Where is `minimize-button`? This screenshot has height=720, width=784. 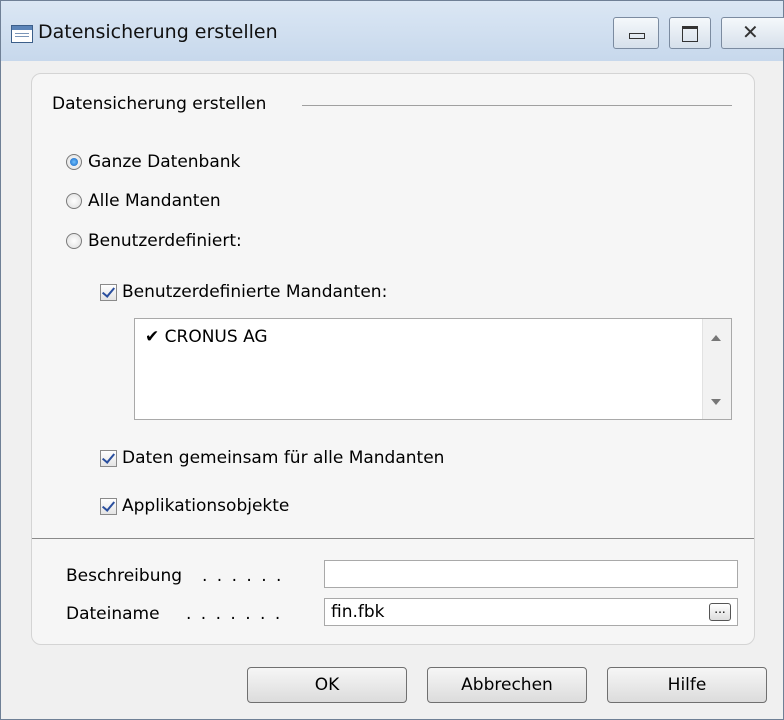 minimize-button is located at coordinates (636, 33).